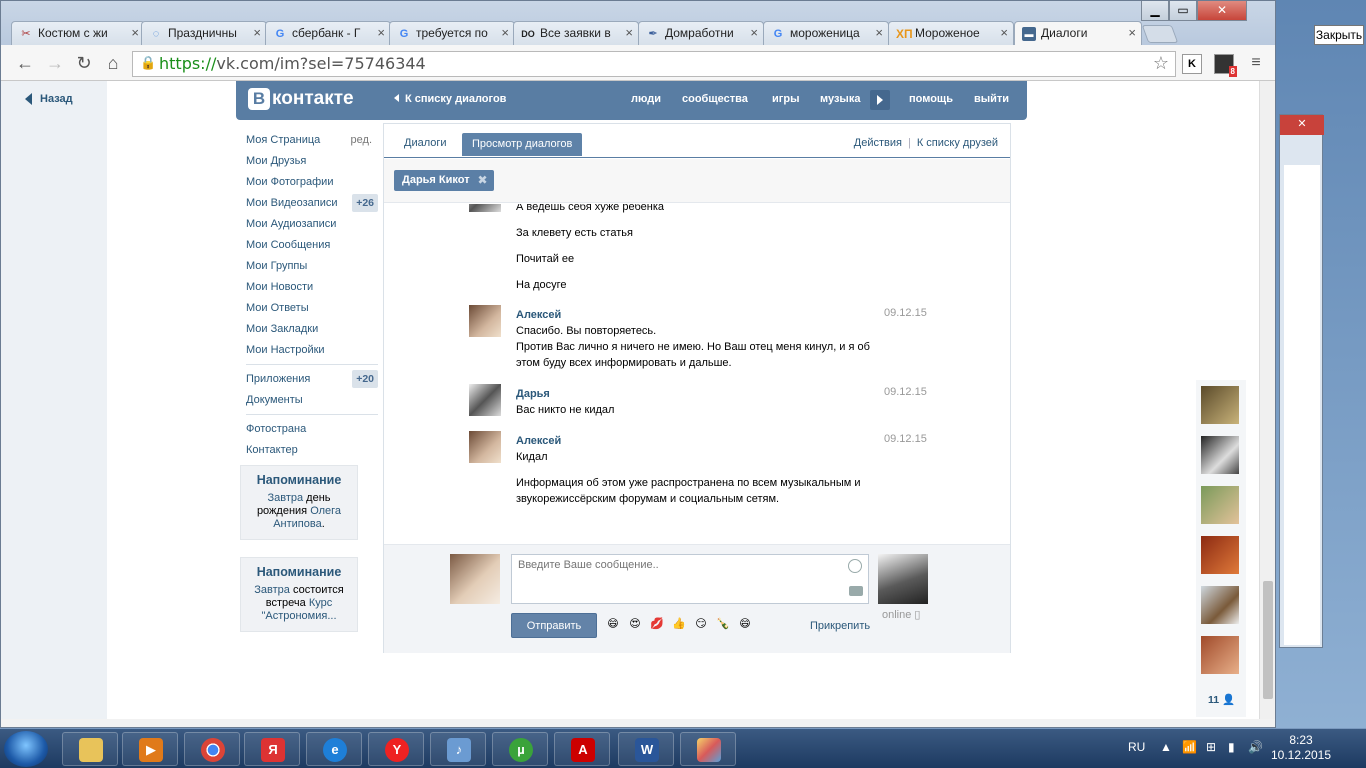  Describe the element at coordinates (701, 624) in the screenshot. I see `emoji-smirk-icon: 😏` at that location.